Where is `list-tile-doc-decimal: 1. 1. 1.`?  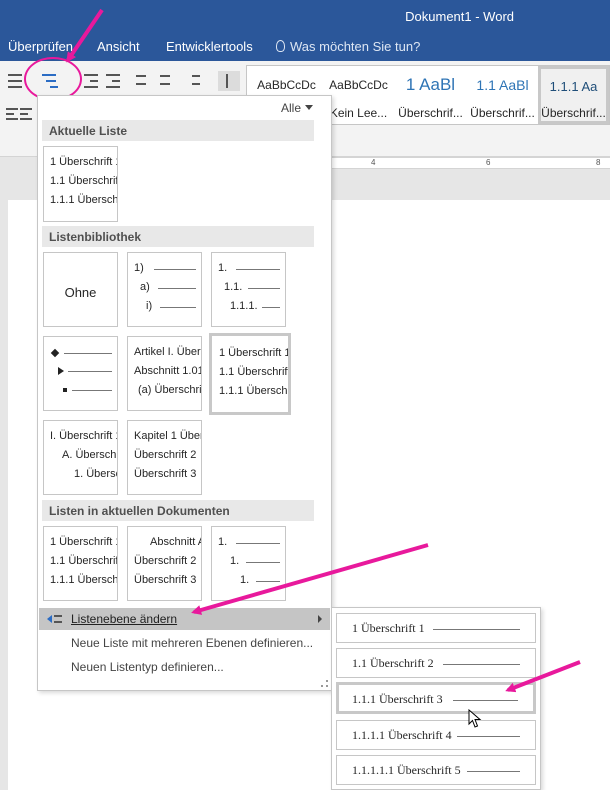
list-tile-doc-decimal: 1. 1. 1. is located at coordinates (248, 563).